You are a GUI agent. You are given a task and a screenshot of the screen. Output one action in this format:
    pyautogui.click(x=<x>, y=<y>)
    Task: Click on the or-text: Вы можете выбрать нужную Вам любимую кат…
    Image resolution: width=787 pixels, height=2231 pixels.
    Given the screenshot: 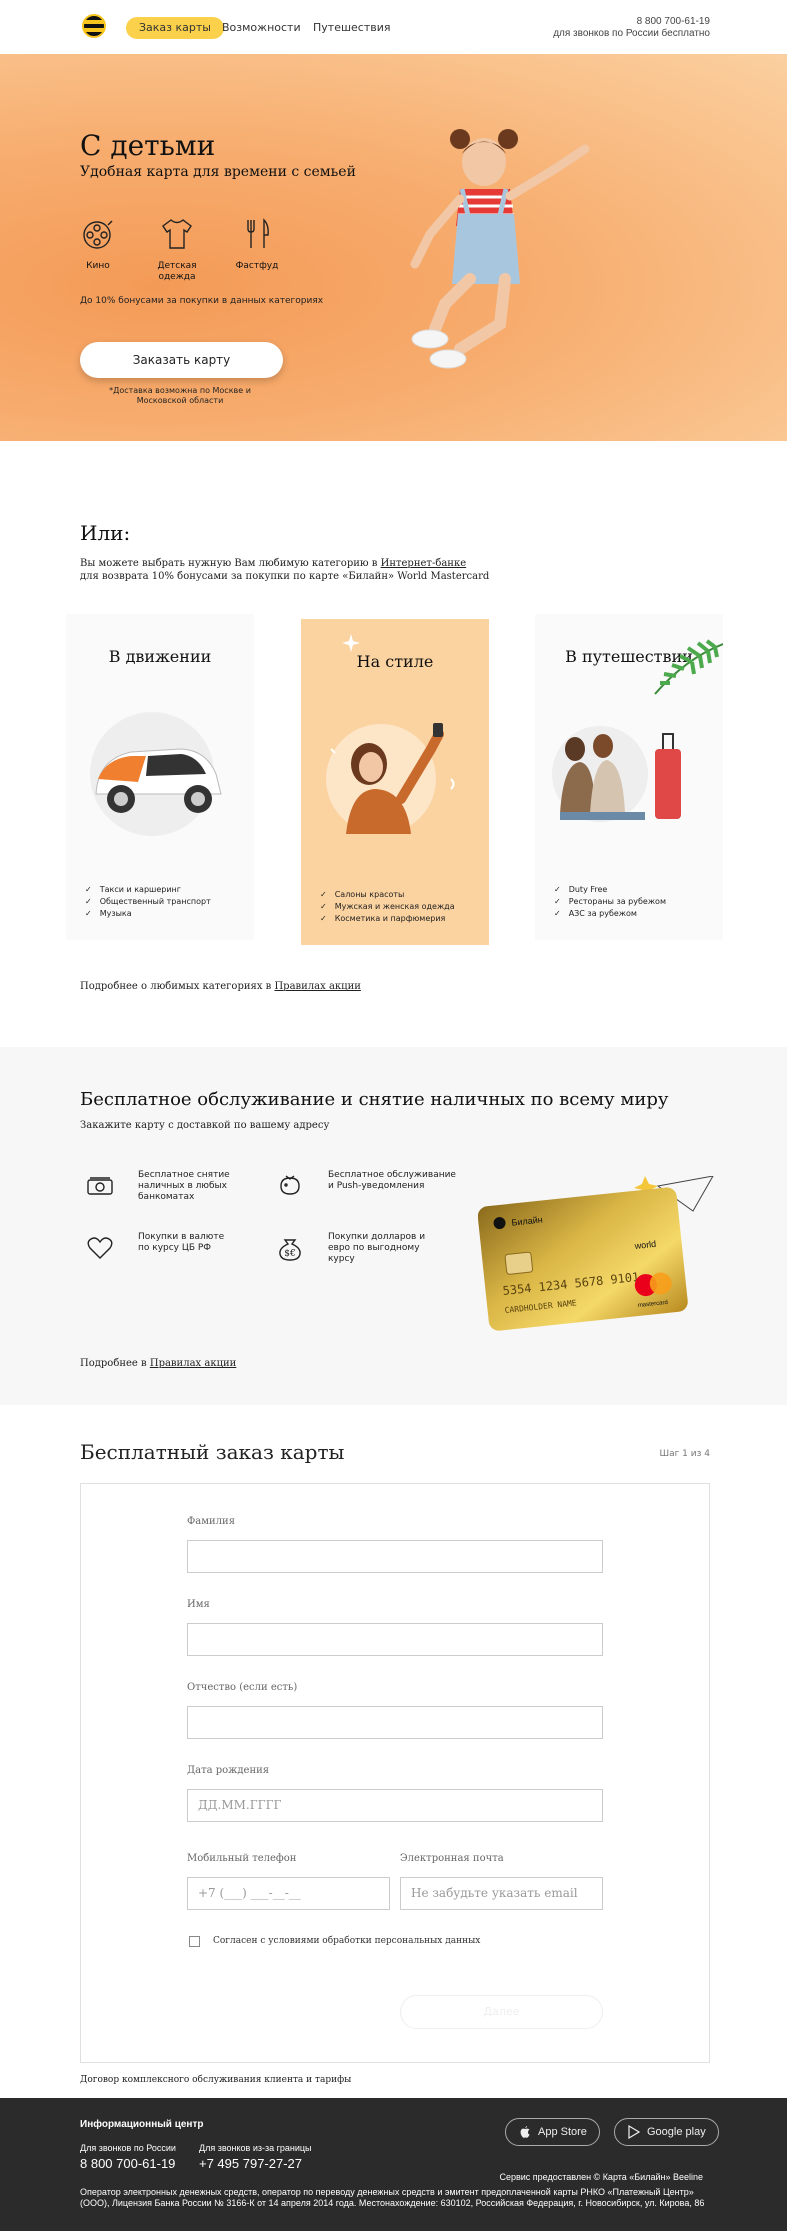 What is the action you would take?
    pyautogui.click(x=284, y=570)
    